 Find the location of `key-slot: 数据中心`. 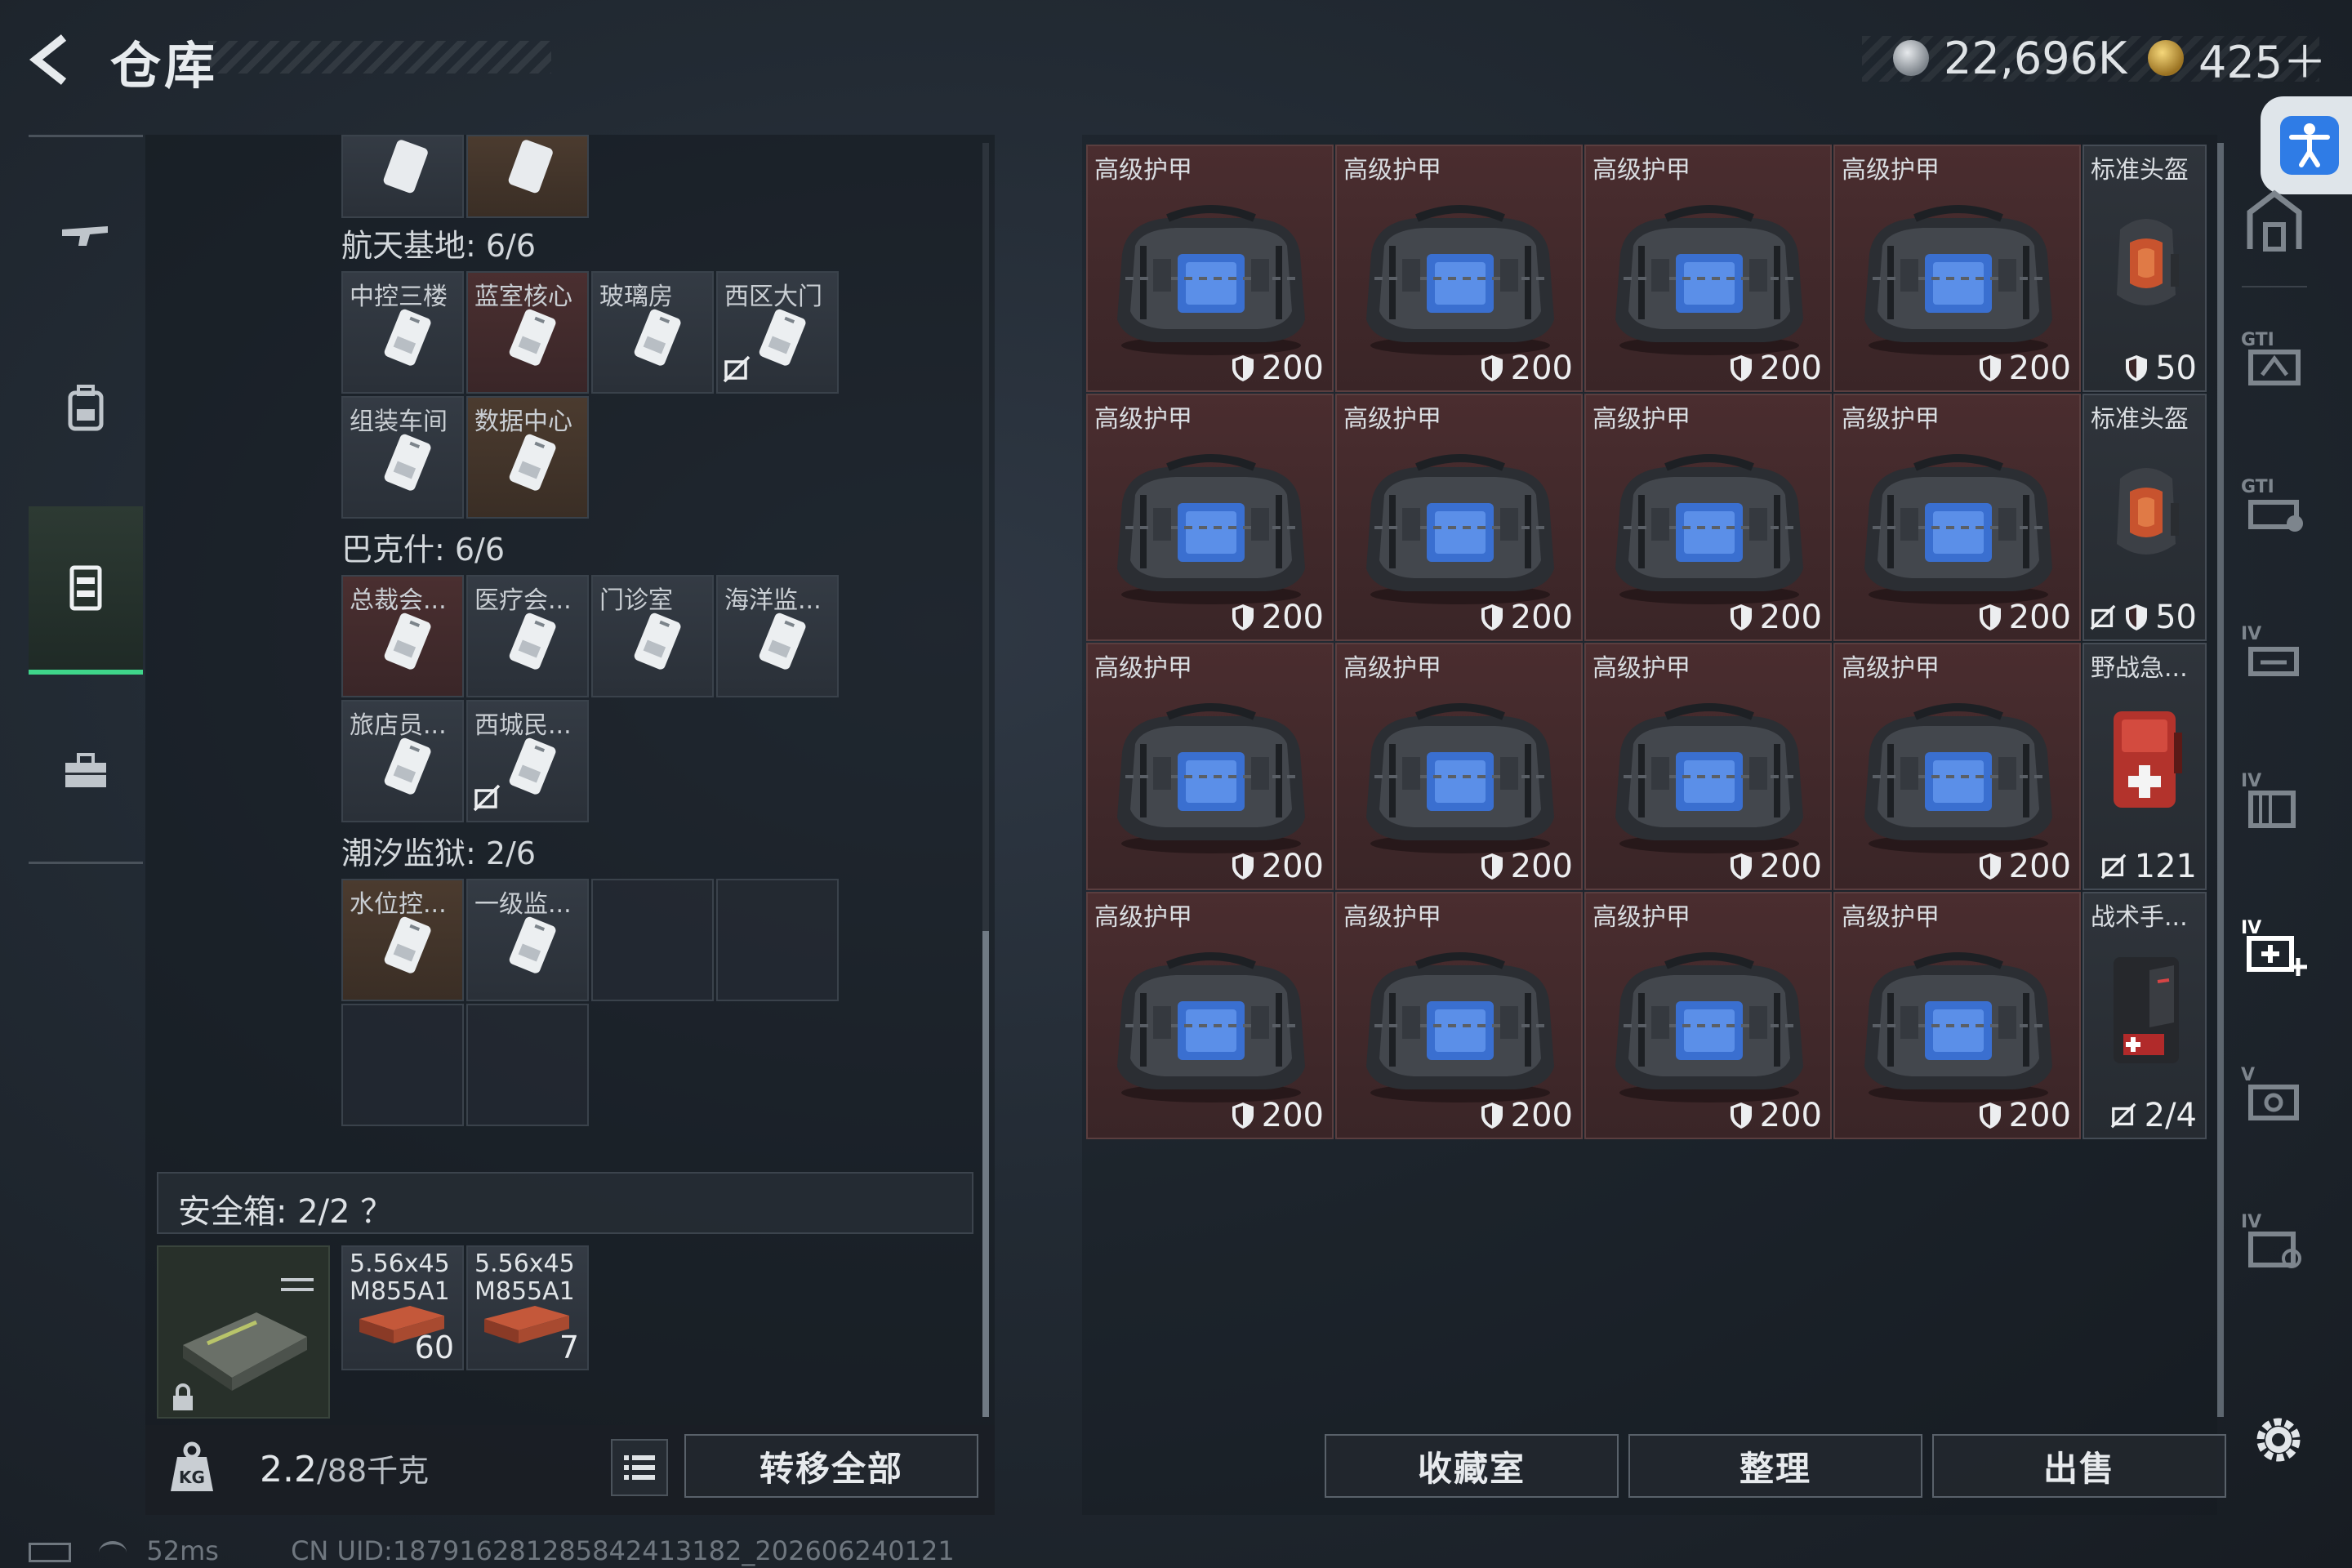

key-slot: 数据中心 is located at coordinates (527, 458).